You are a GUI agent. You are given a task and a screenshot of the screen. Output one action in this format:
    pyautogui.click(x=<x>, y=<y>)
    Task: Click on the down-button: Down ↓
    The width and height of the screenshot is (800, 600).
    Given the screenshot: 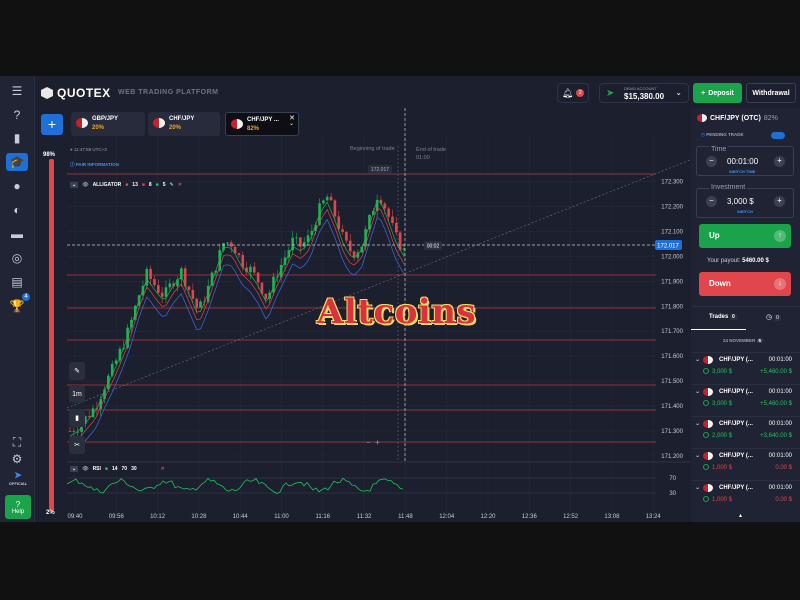 What is the action you would take?
    pyautogui.click(x=745, y=284)
    